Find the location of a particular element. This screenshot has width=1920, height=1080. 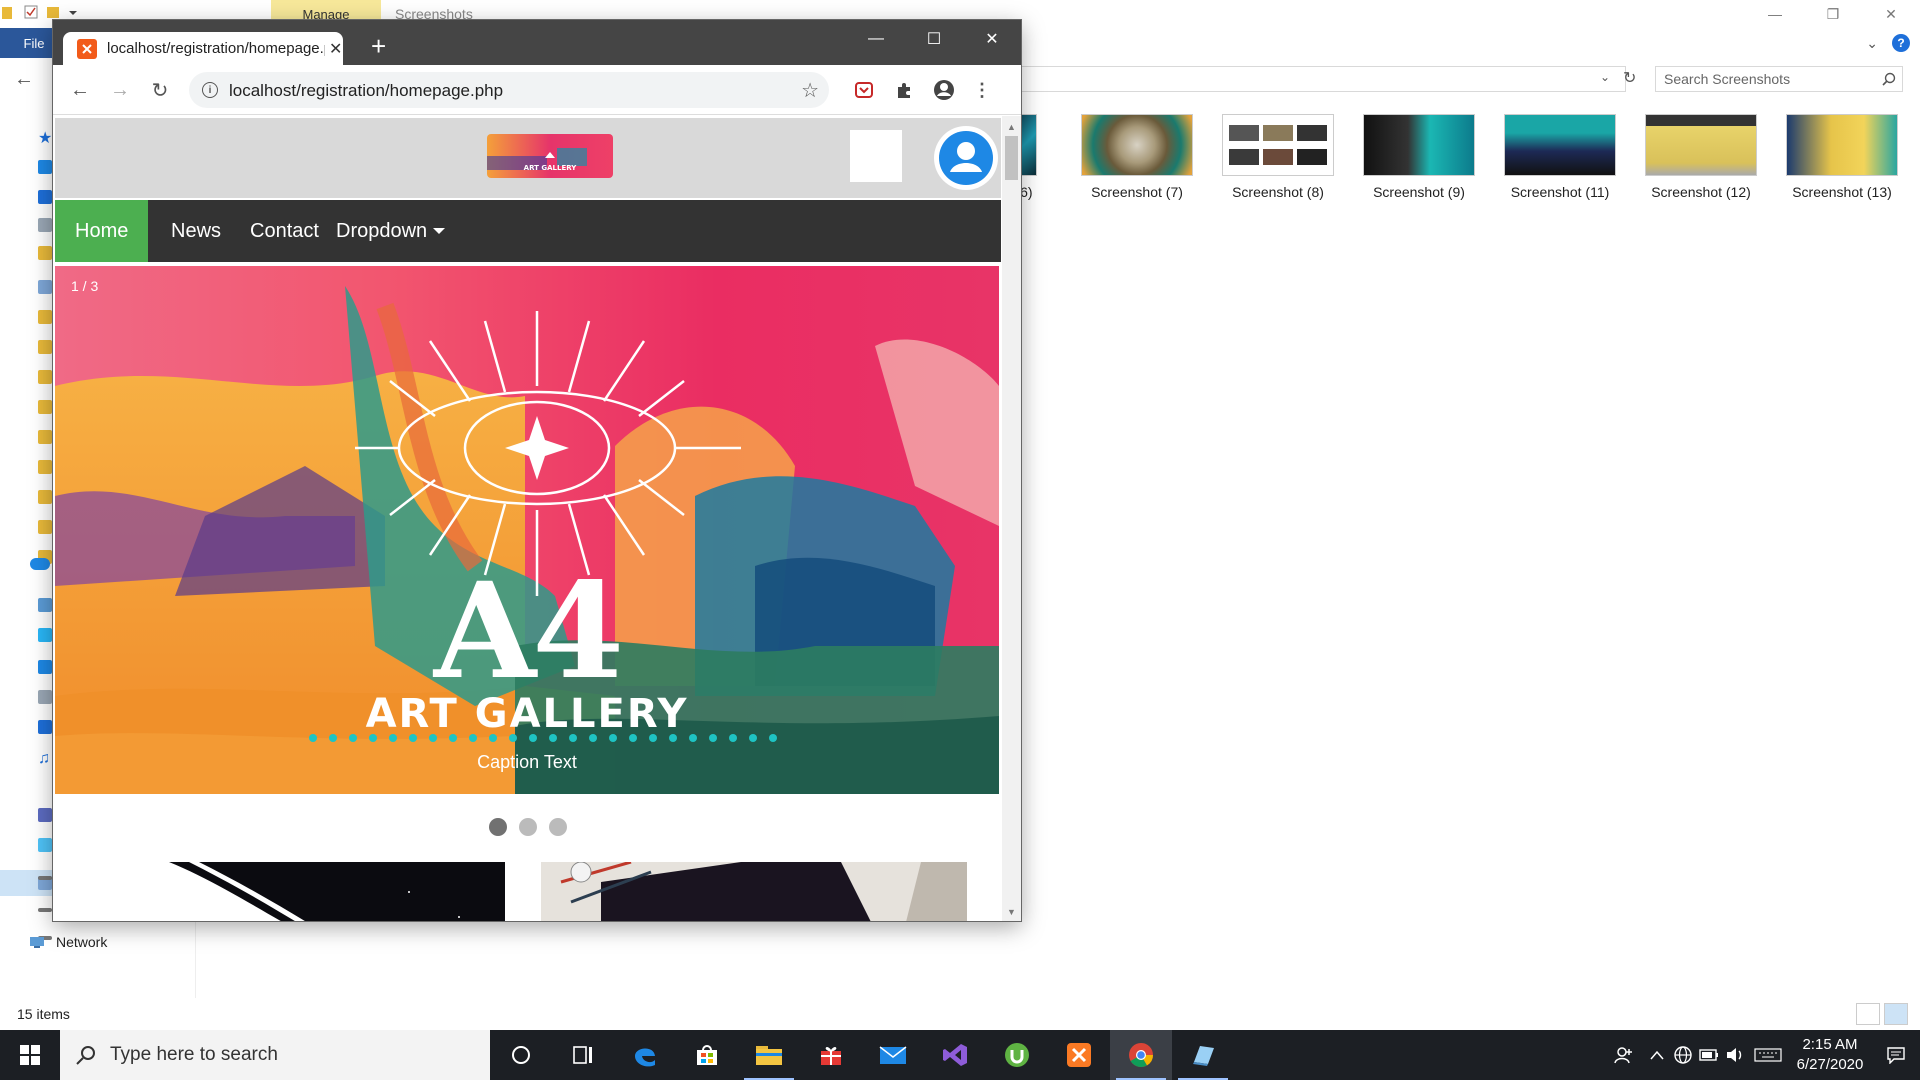

start-button is located at coordinates (30, 1055).